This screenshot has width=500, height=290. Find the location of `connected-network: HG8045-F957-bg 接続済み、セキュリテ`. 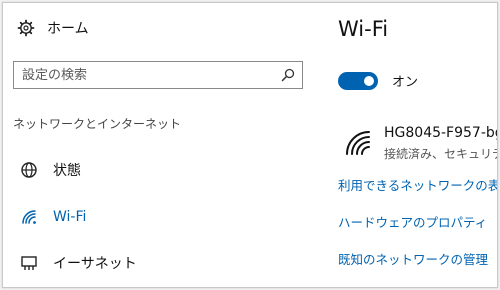

connected-network: HG8045-F957-bg 接続済み、セキュリテ is located at coordinates (418, 145).